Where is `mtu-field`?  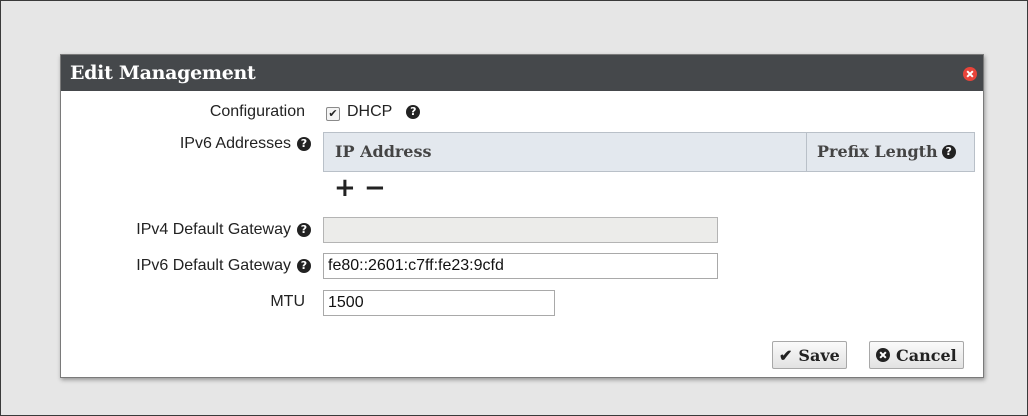 mtu-field is located at coordinates (439, 303).